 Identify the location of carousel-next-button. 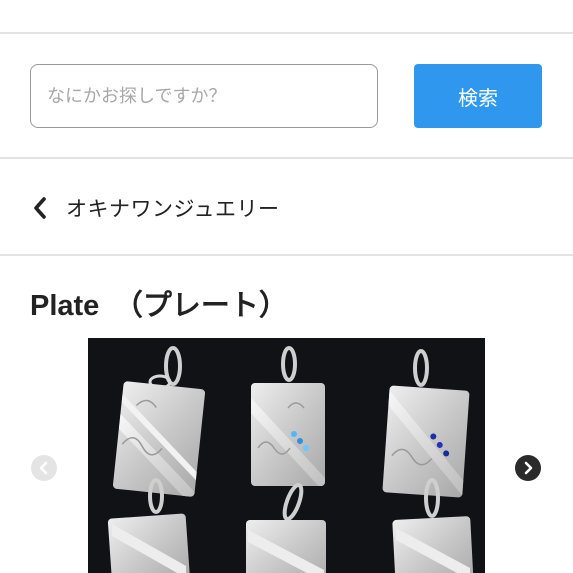
(528, 468).